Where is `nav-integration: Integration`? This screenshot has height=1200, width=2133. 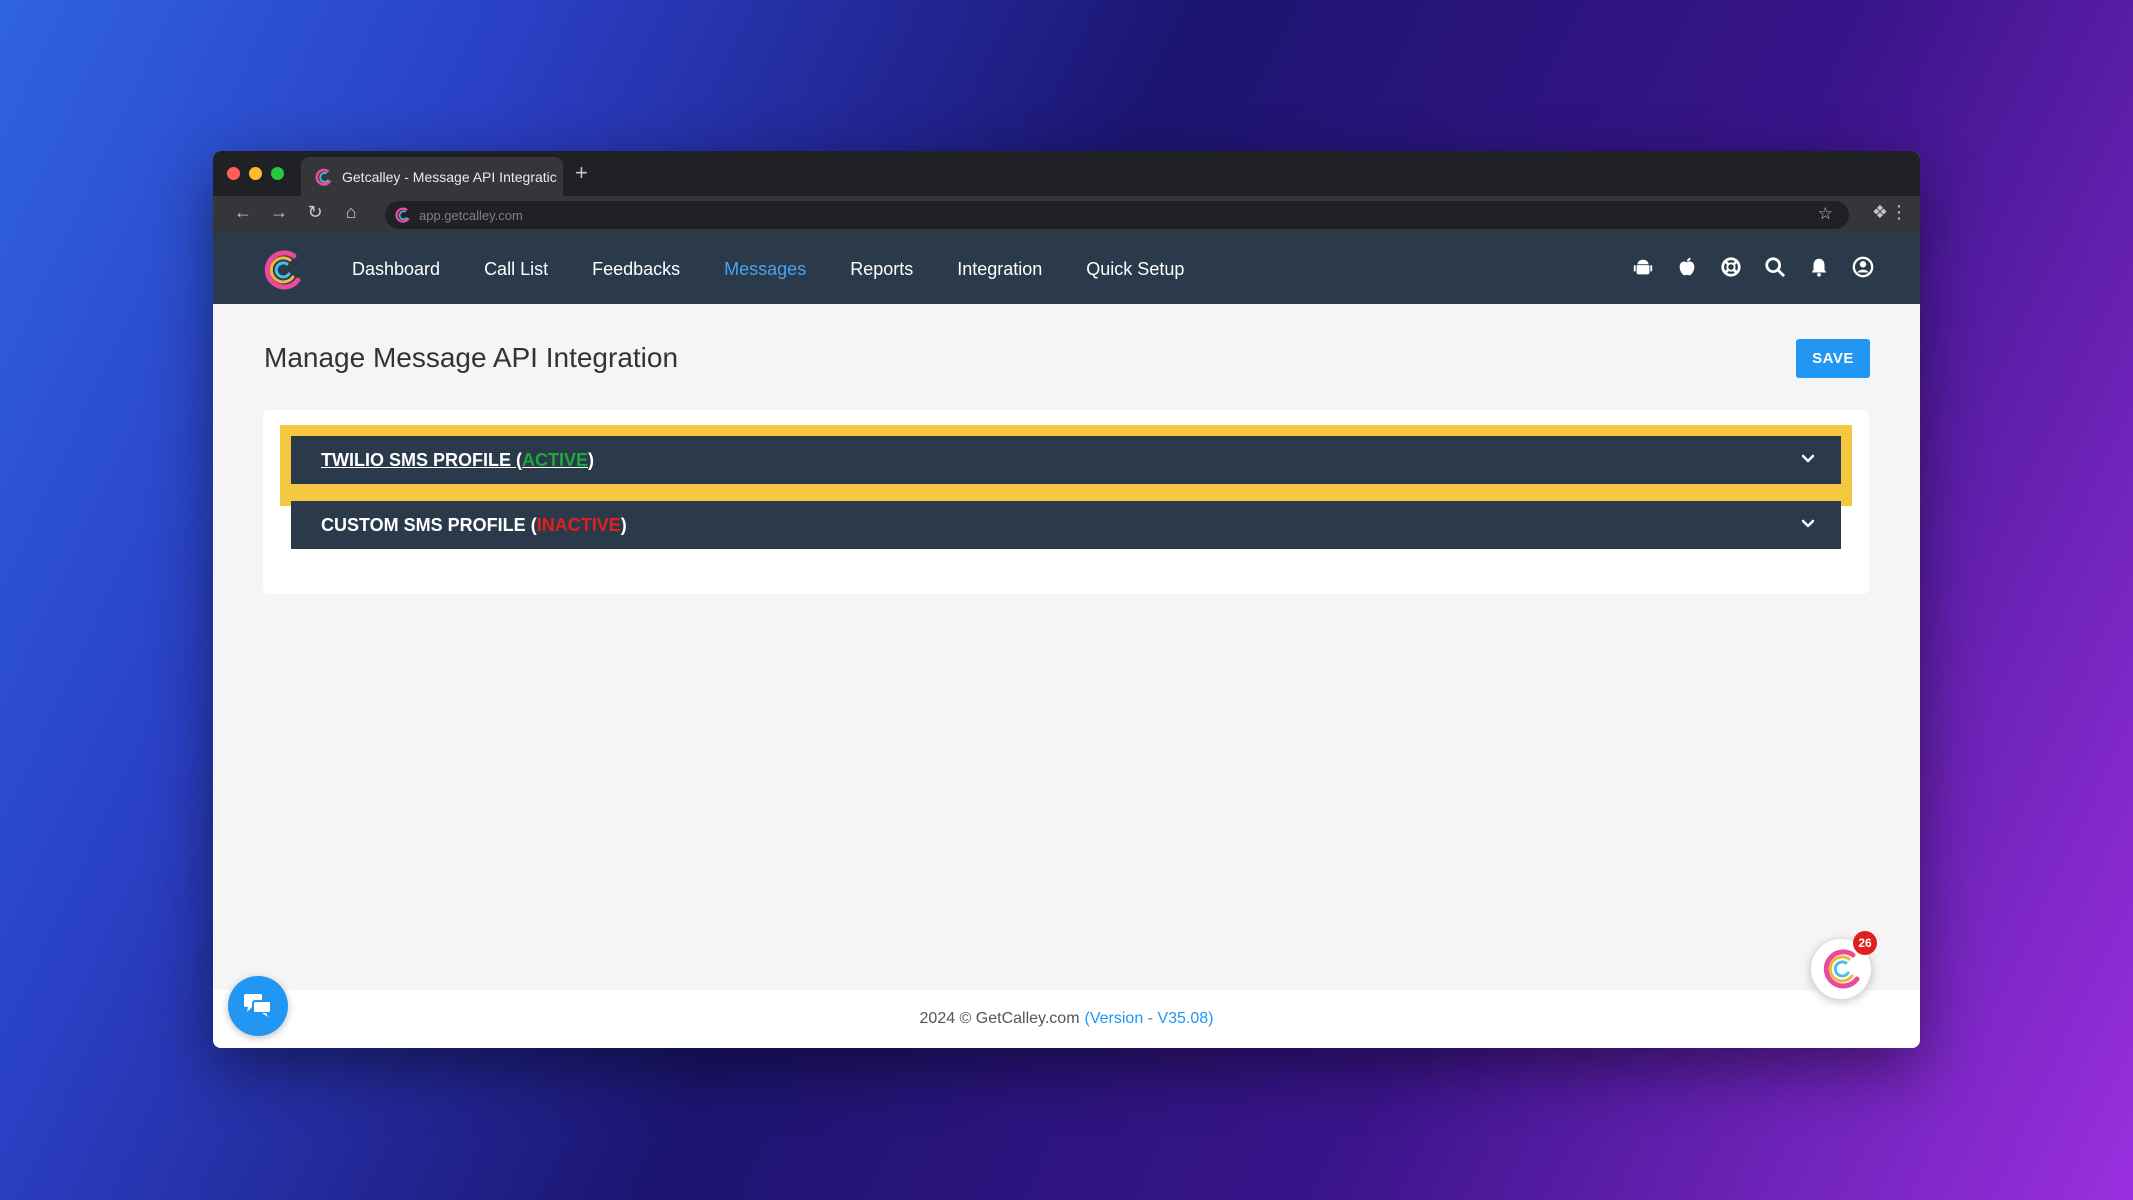 nav-integration: Integration is located at coordinates (999, 269).